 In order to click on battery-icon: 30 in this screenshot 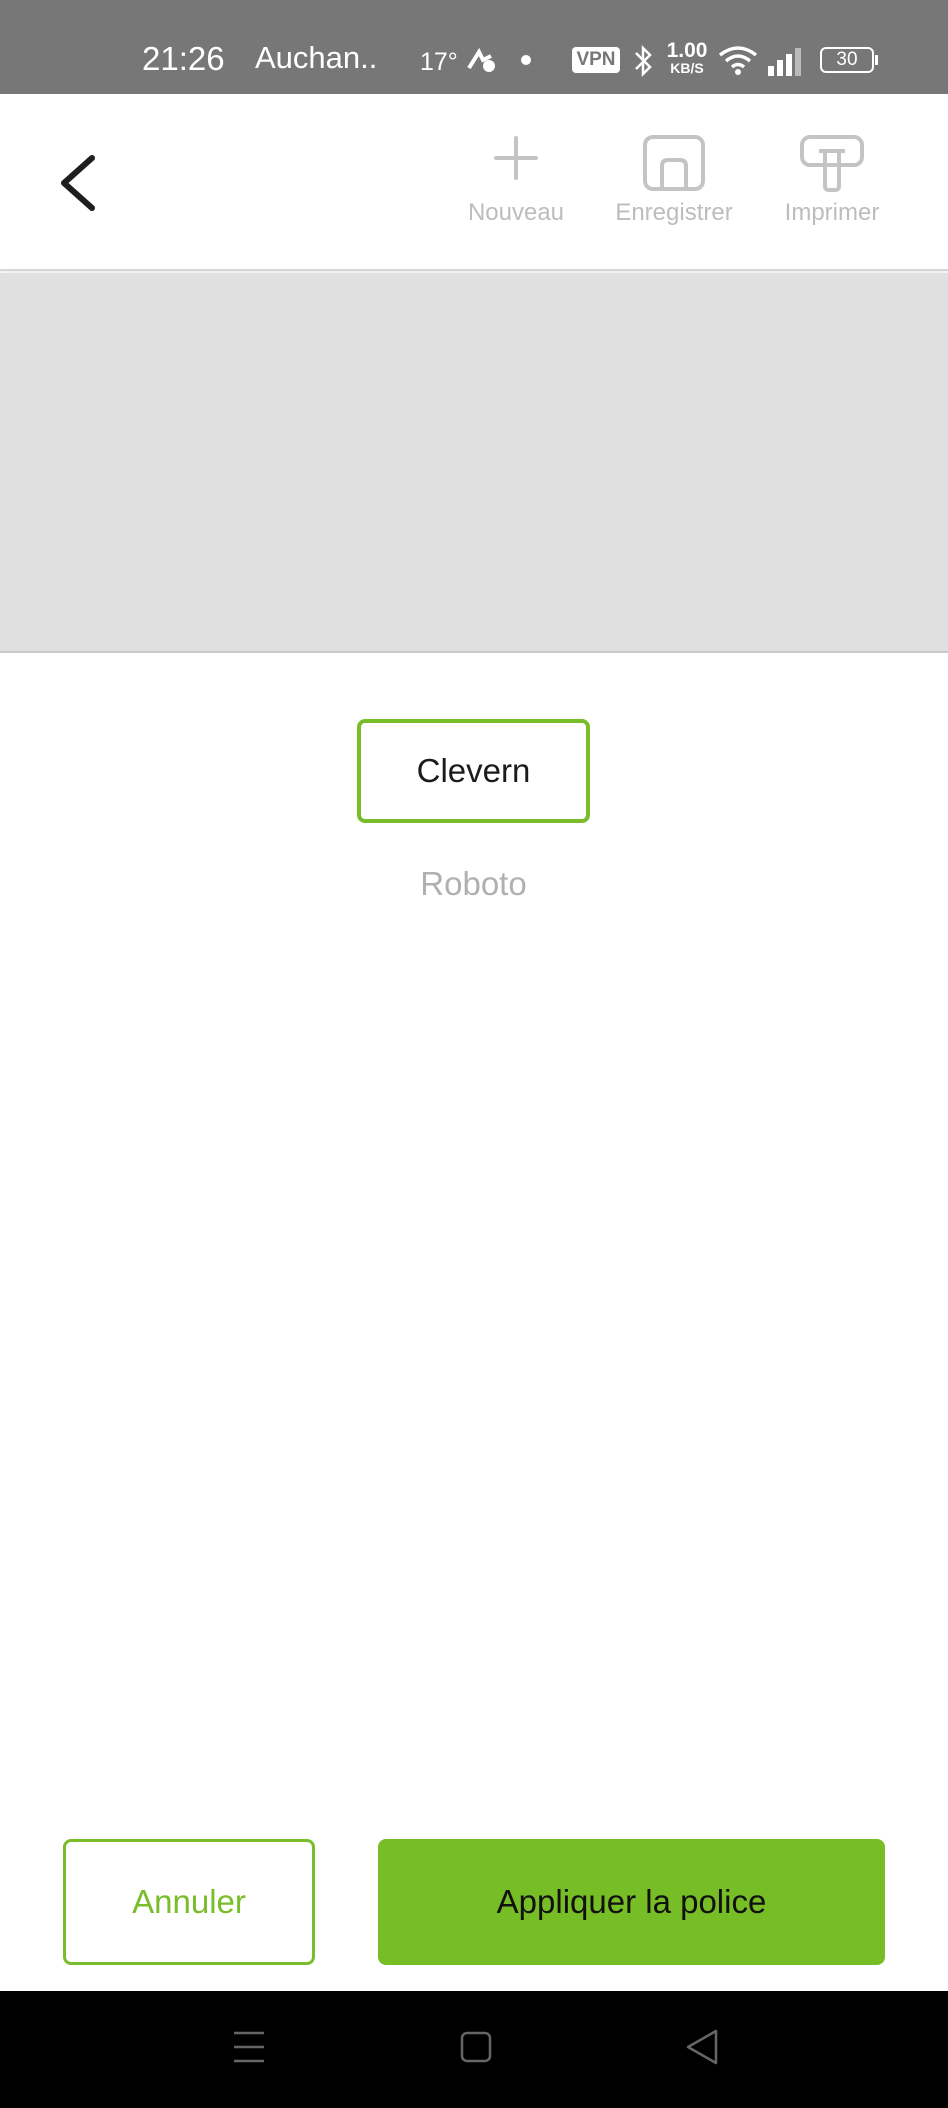, I will do `click(847, 60)`.